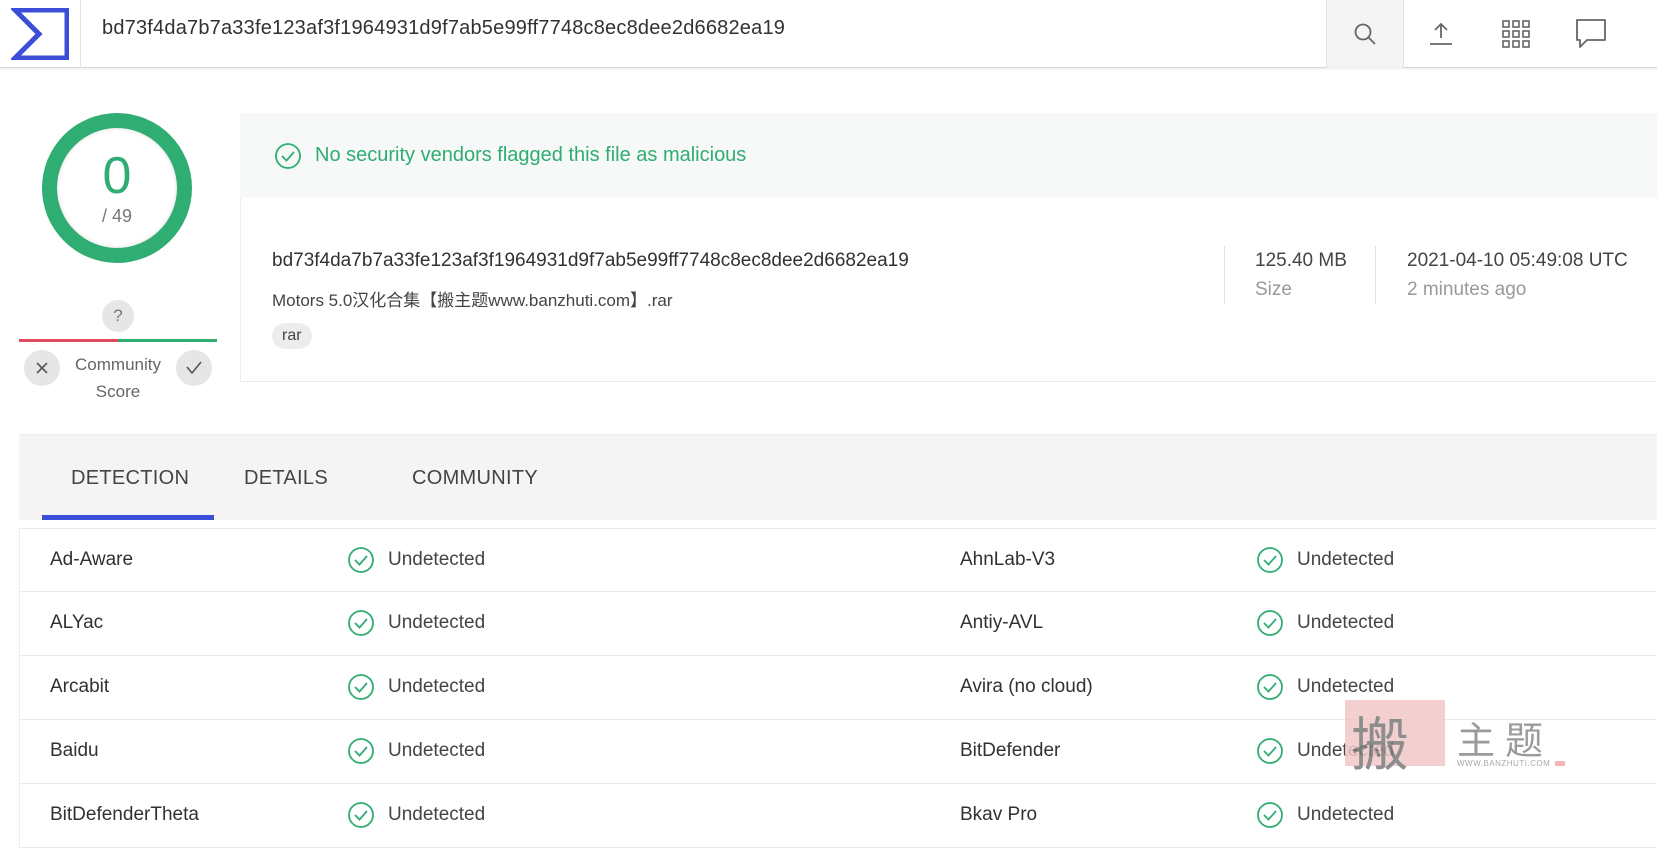  What do you see at coordinates (292, 336) in the screenshot?
I see `file-tag: rar` at bounding box center [292, 336].